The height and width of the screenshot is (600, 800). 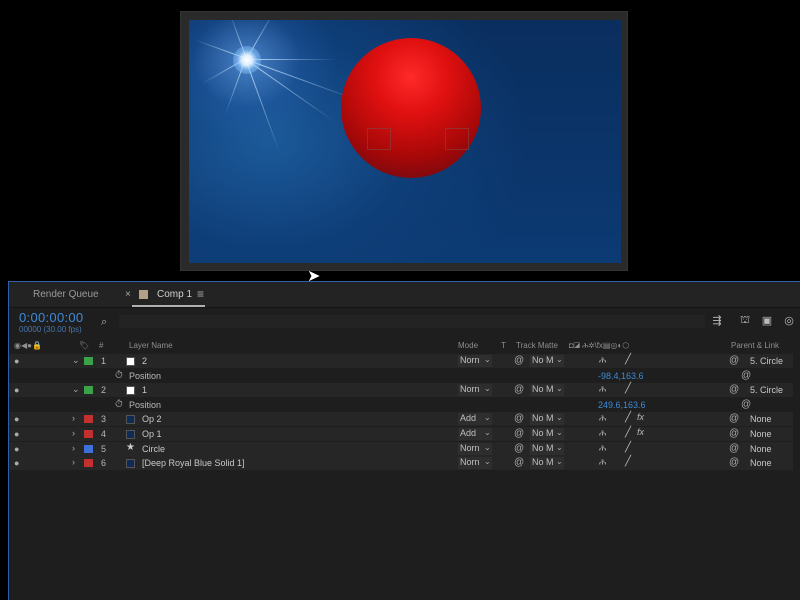 What do you see at coordinates (401, 390) in the screenshot?
I see `layer-row: ● ⌄ 2 1 Norn ⌄ @ No M ⌄ ሕ ╱ @5. Circle` at bounding box center [401, 390].